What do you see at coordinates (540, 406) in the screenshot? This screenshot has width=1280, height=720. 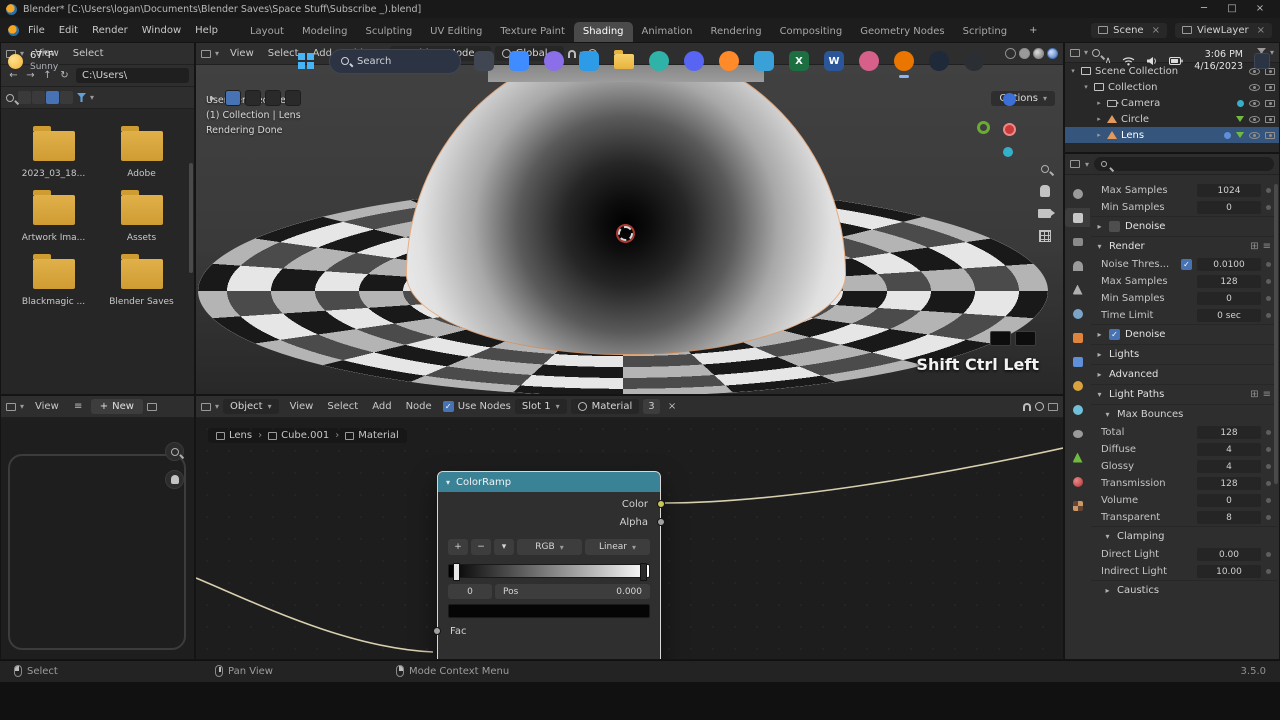 I see `slot-dropdown: Slot 1 ▾` at bounding box center [540, 406].